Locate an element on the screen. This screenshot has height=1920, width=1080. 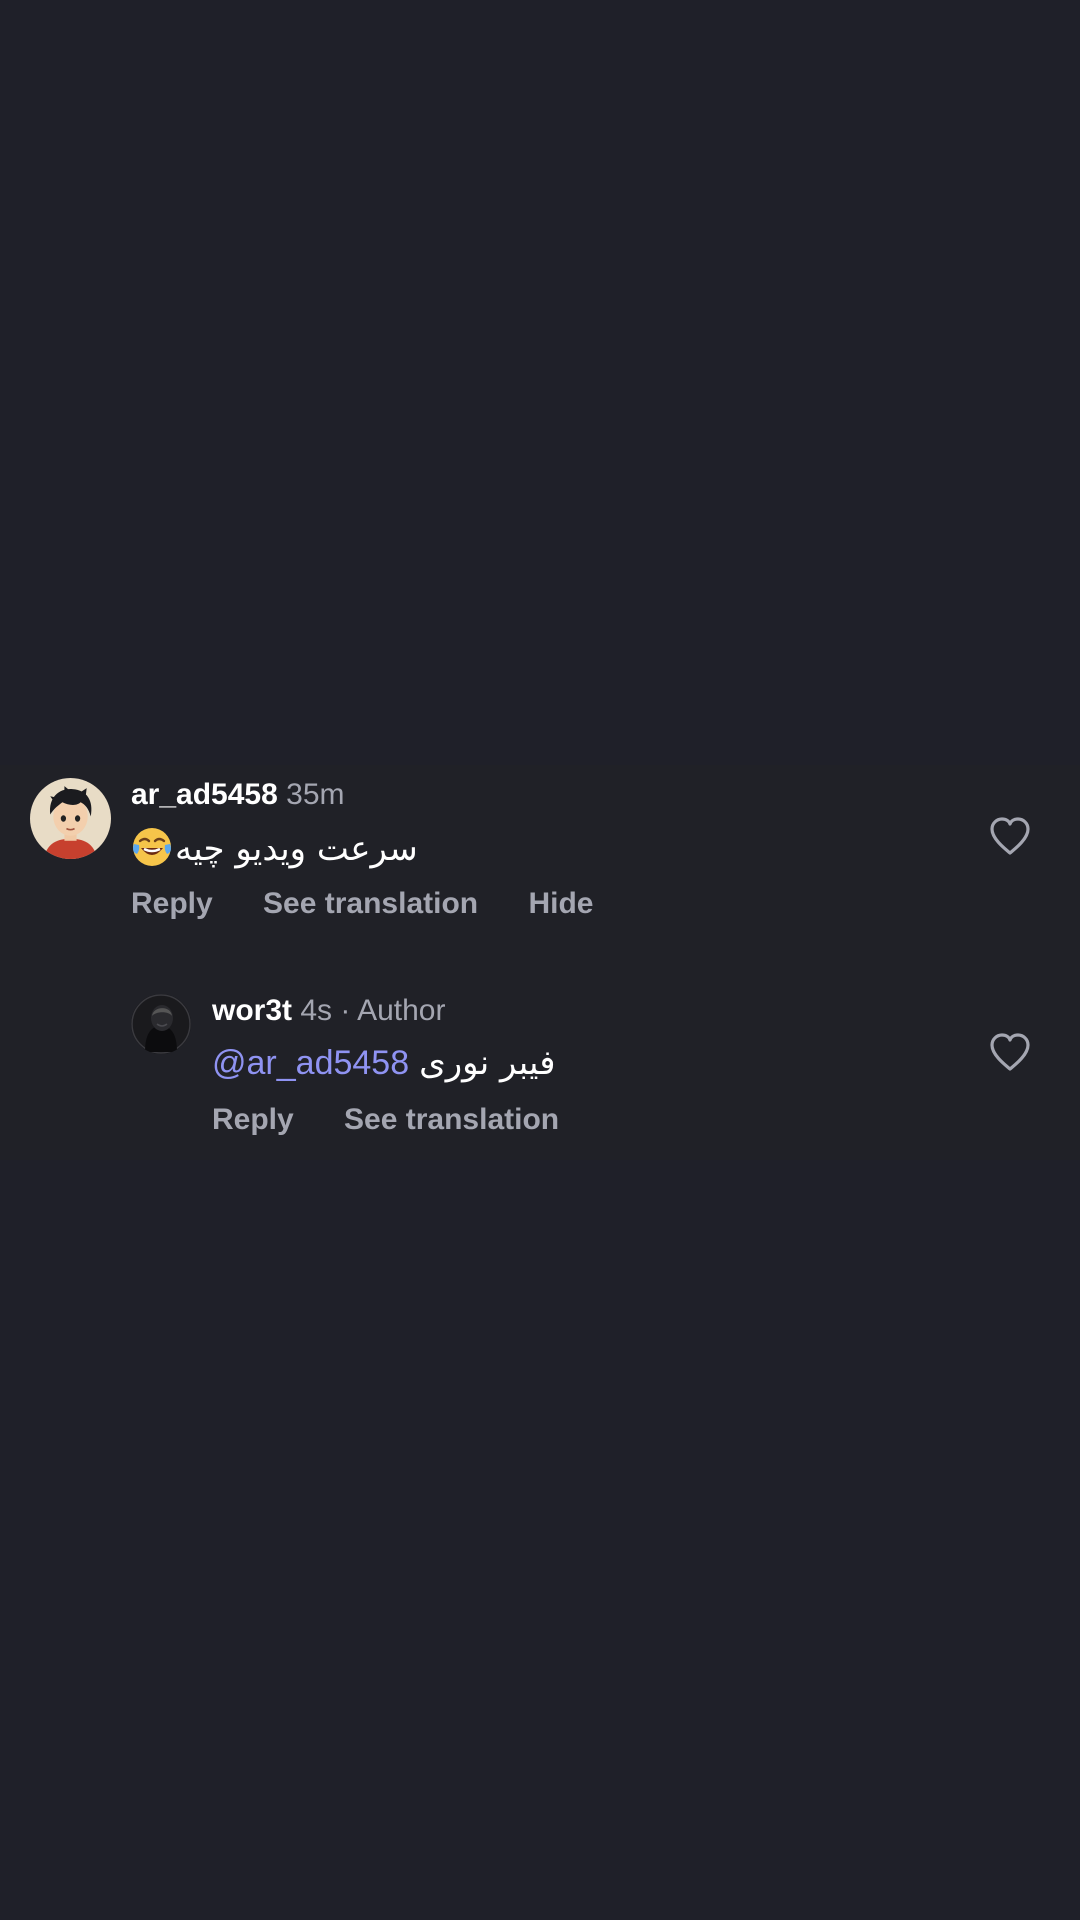
reply-header: wor3t 4s · Author is located at coordinates (328, 1011).